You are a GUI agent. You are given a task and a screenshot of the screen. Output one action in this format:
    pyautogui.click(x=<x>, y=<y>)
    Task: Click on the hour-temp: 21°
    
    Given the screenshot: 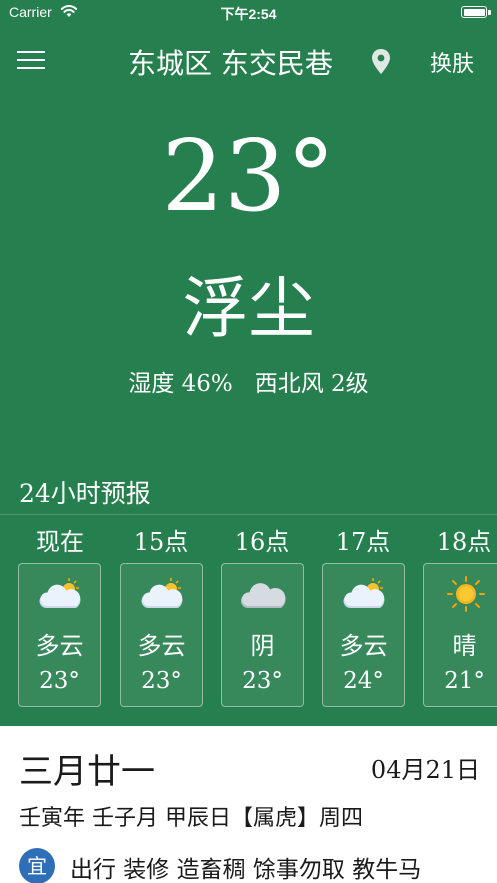 What is the action you would take?
    pyautogui.click(x=464, y=681)
    